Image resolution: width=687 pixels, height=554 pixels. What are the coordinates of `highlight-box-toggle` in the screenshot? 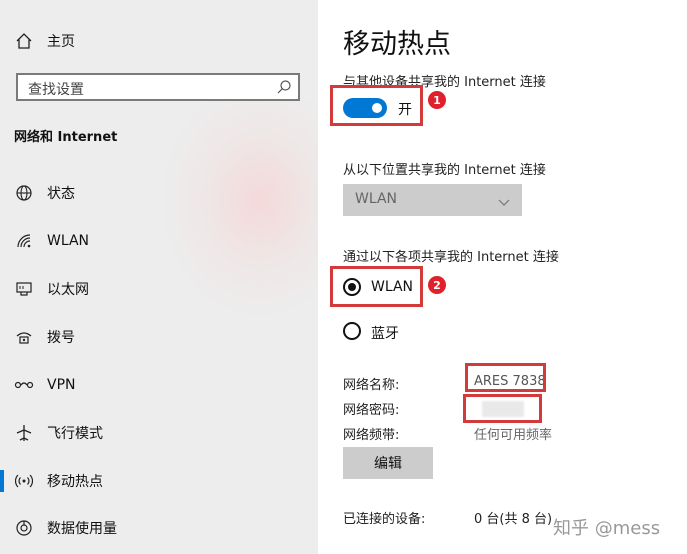 It's located at (376, 105).